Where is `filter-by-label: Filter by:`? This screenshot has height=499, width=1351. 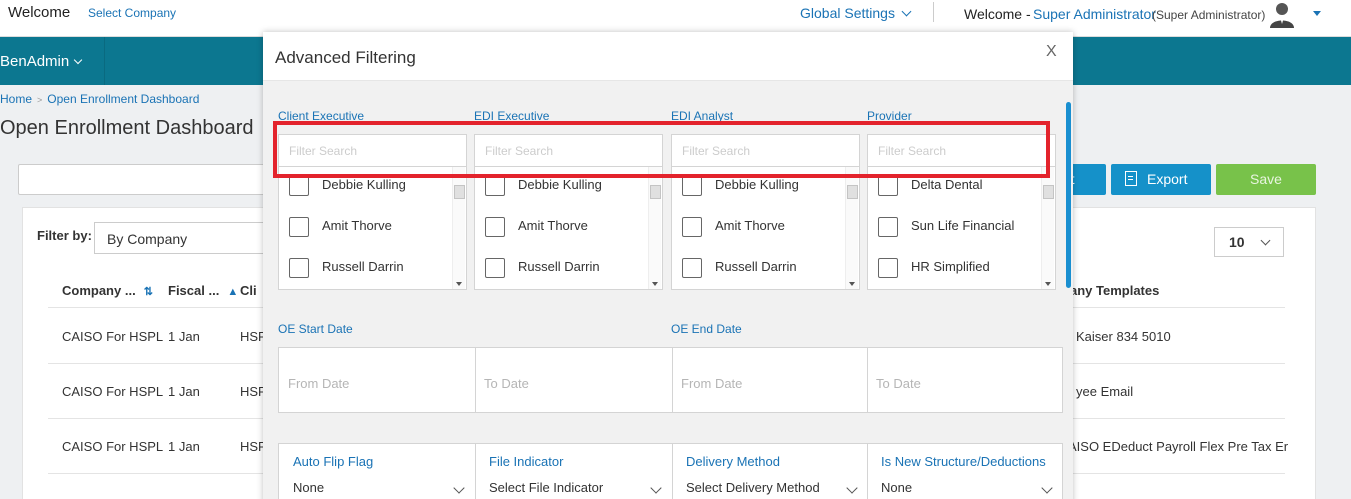 filter-by-label: Filter by: is located at coordinates (64, 235).